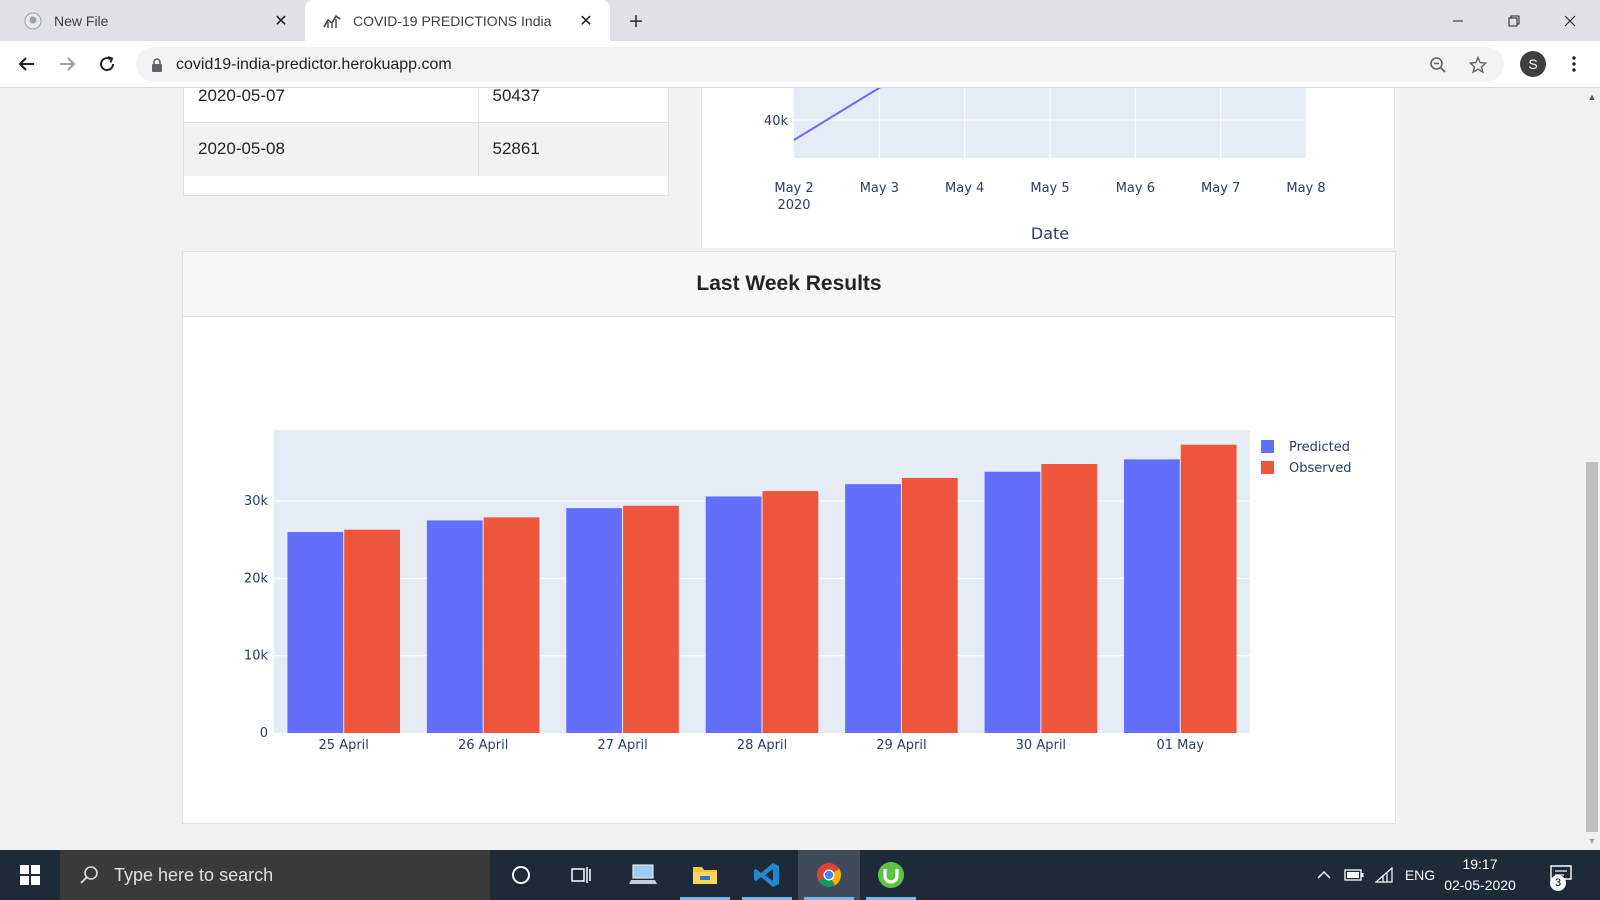  I want to click on x-tick-label: May 2, so click(793, 188).